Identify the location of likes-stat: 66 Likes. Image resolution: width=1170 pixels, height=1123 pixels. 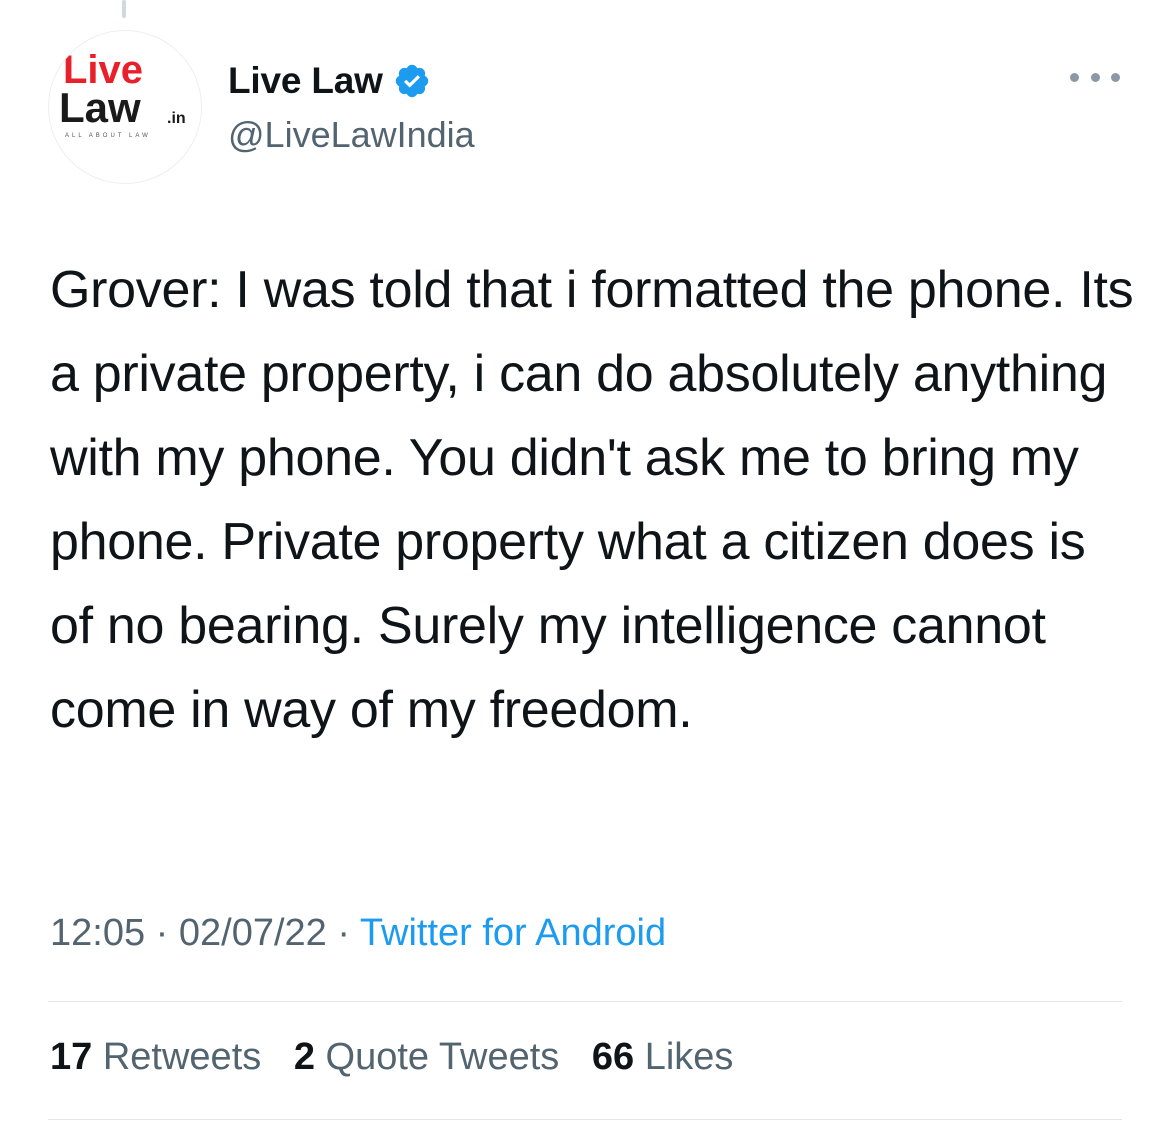
(663, 1057).